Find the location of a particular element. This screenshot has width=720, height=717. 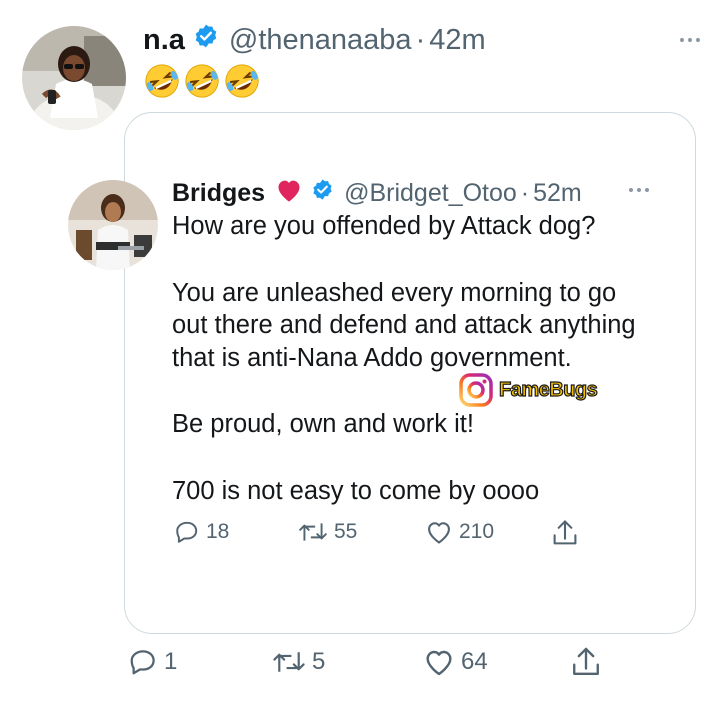

outer-tweet-text: 🤣🤣🤣 is located at coordinates (202, 81).